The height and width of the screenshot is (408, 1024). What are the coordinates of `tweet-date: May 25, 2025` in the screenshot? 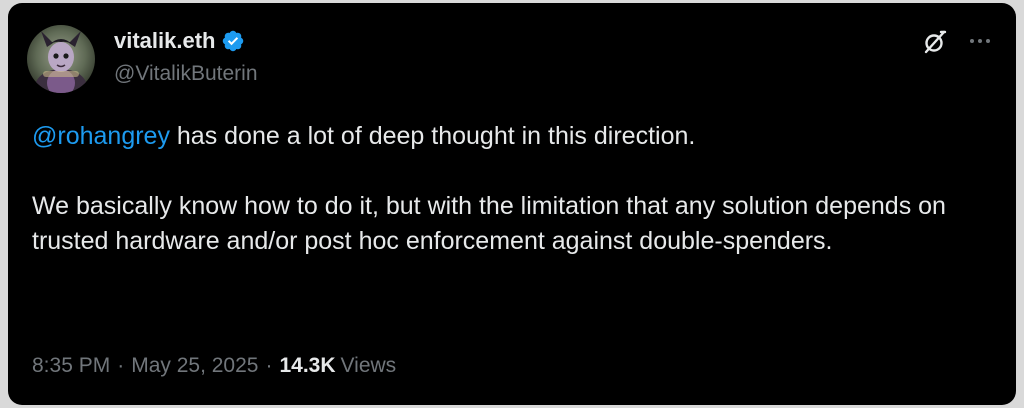 It's located at (194, 366).